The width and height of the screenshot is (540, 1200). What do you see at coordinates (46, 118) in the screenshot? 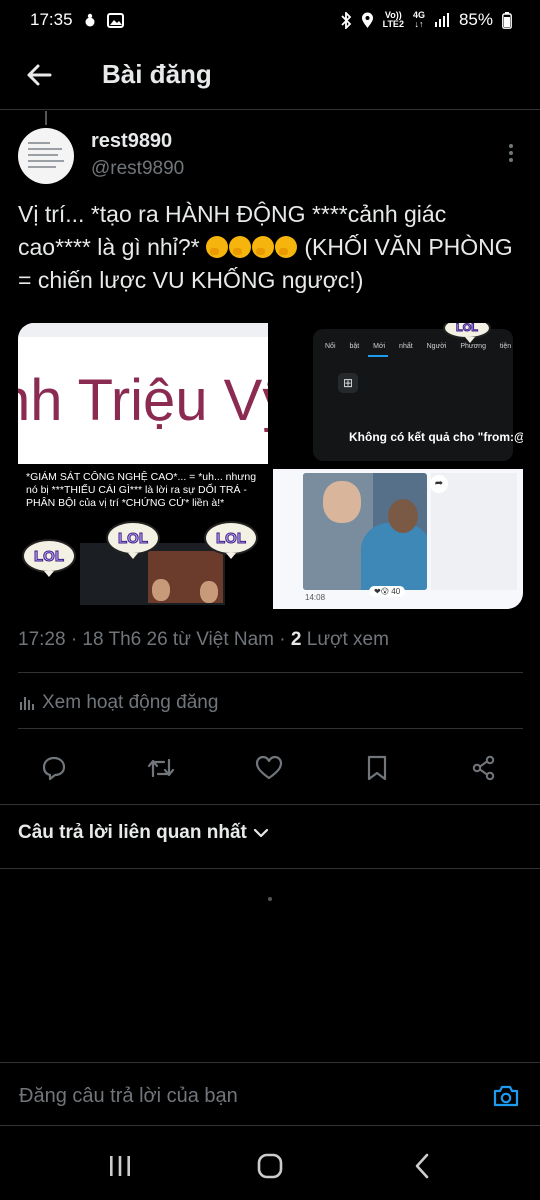
I see `thread-connector` at bounding box center [46, 118].